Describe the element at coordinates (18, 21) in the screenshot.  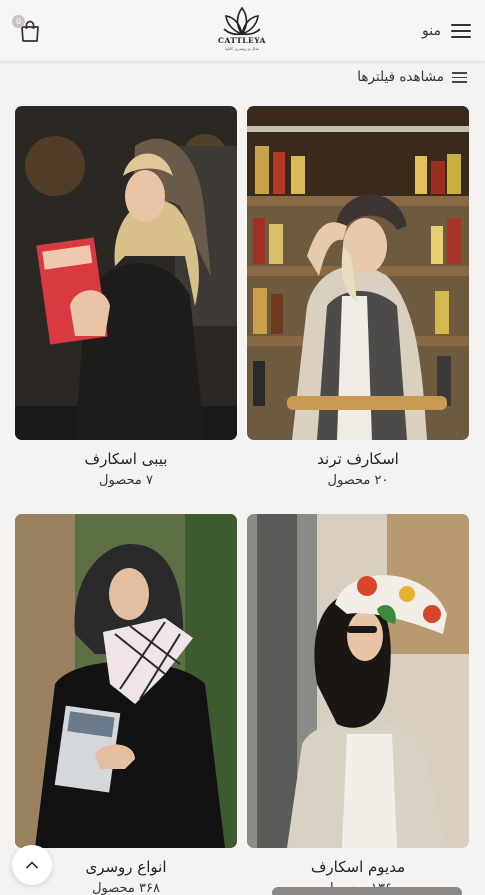
I see `cart-count-badge: 0` at that location.